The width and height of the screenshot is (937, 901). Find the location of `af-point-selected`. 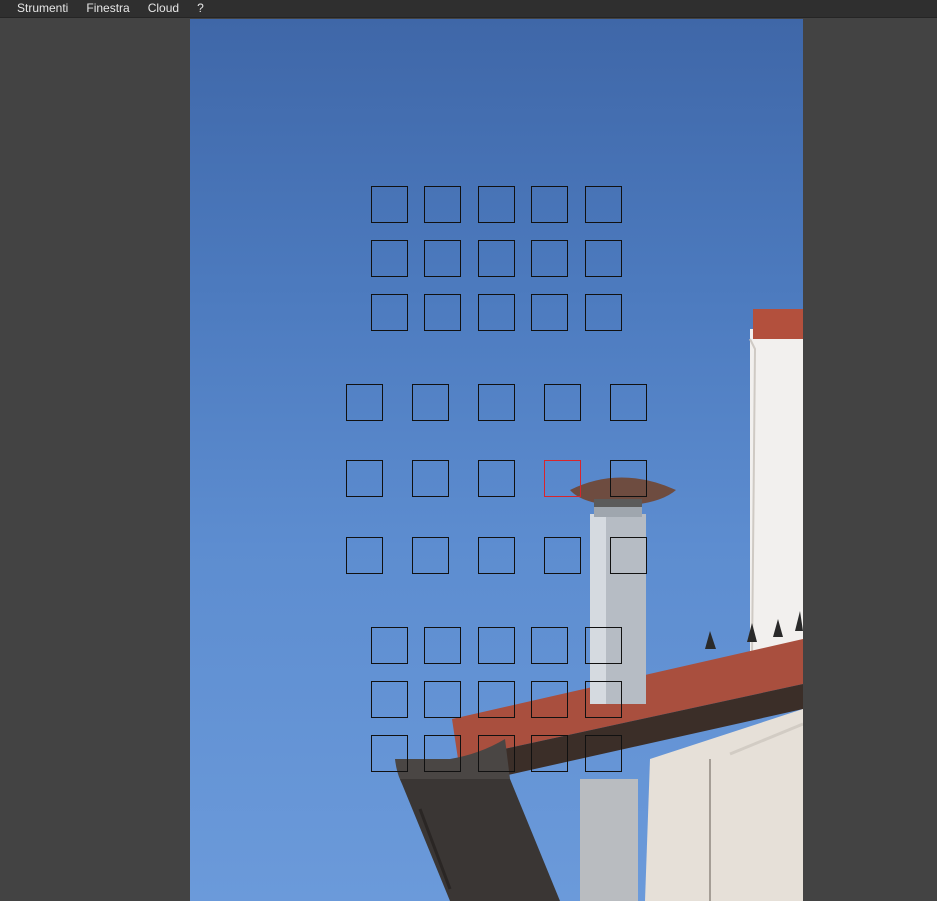

af-point-selected is located at coordinates (562, 478).